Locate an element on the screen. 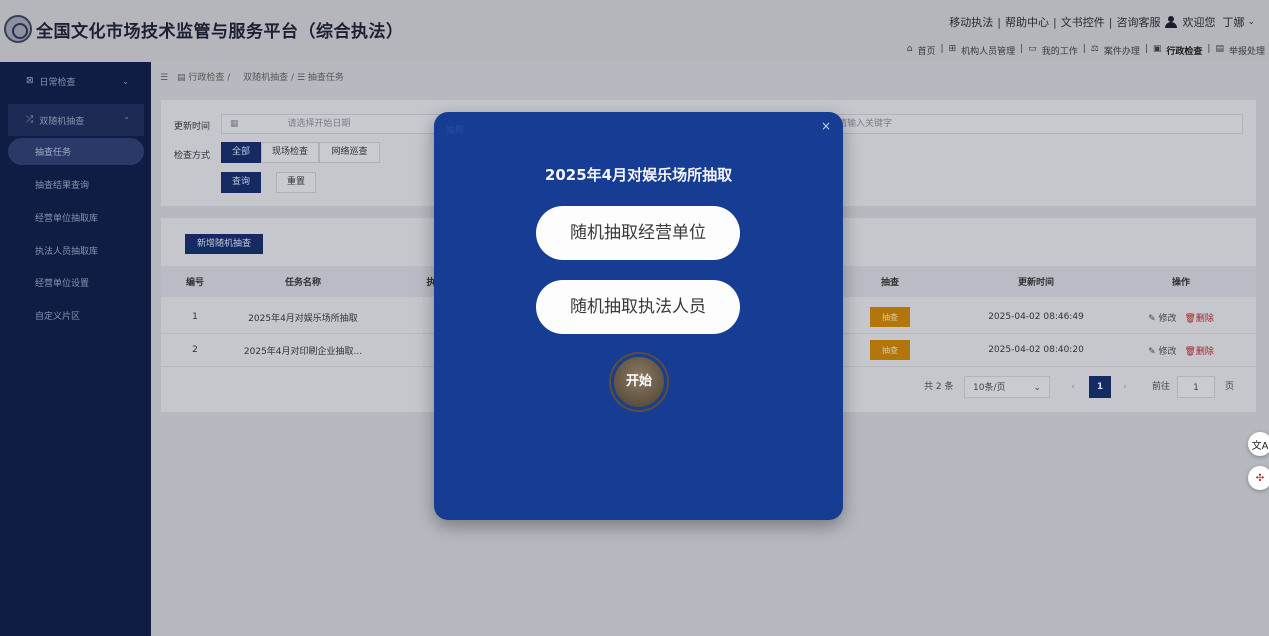 This screenshot has width=1269, height=636. close-icon: × is located at coordinates (826, 126).